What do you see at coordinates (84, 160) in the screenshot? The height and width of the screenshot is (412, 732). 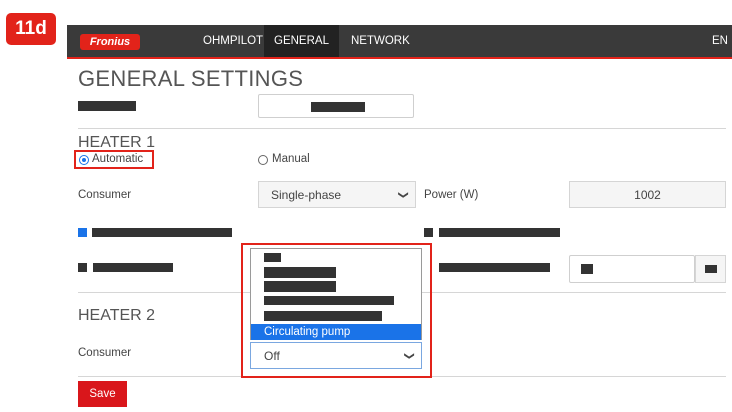 I see `automatic-radio-icon` at bounding box center [84, 160].